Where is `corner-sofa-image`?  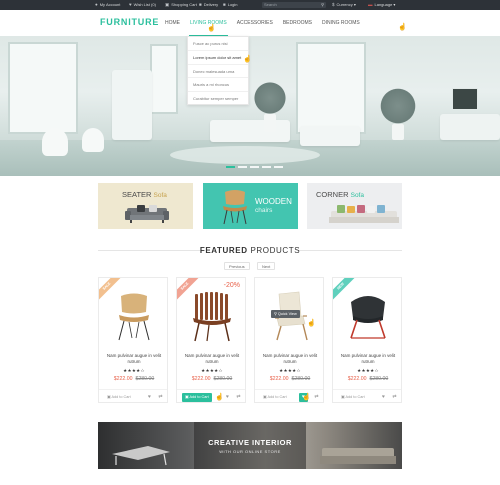 corner-sofa-image is located at coordinates (364, 214).